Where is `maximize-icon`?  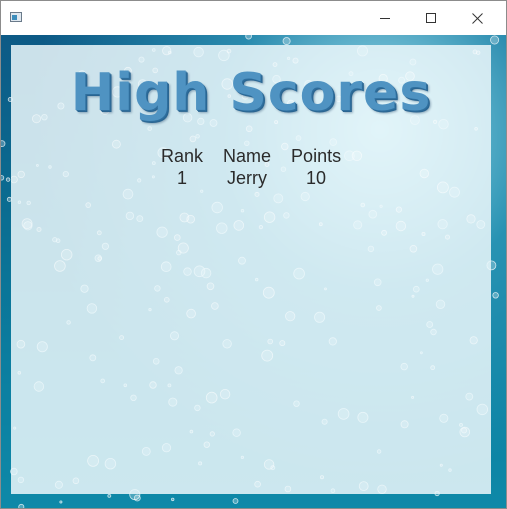 maximize-icon is located at coordinates (431, 18).